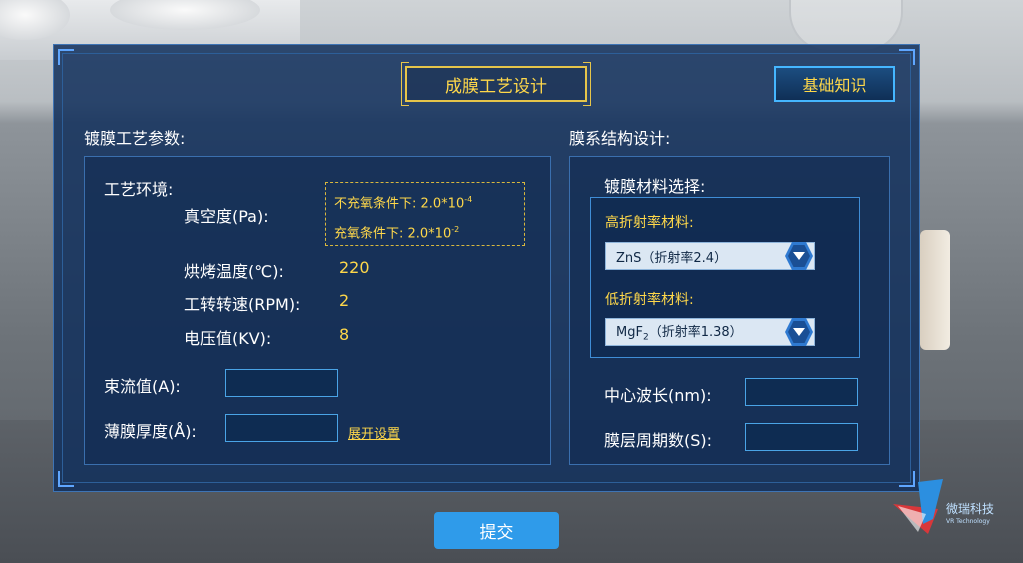  I want to click on basic-knowledge-button: 基础知识, so click(834, 84).